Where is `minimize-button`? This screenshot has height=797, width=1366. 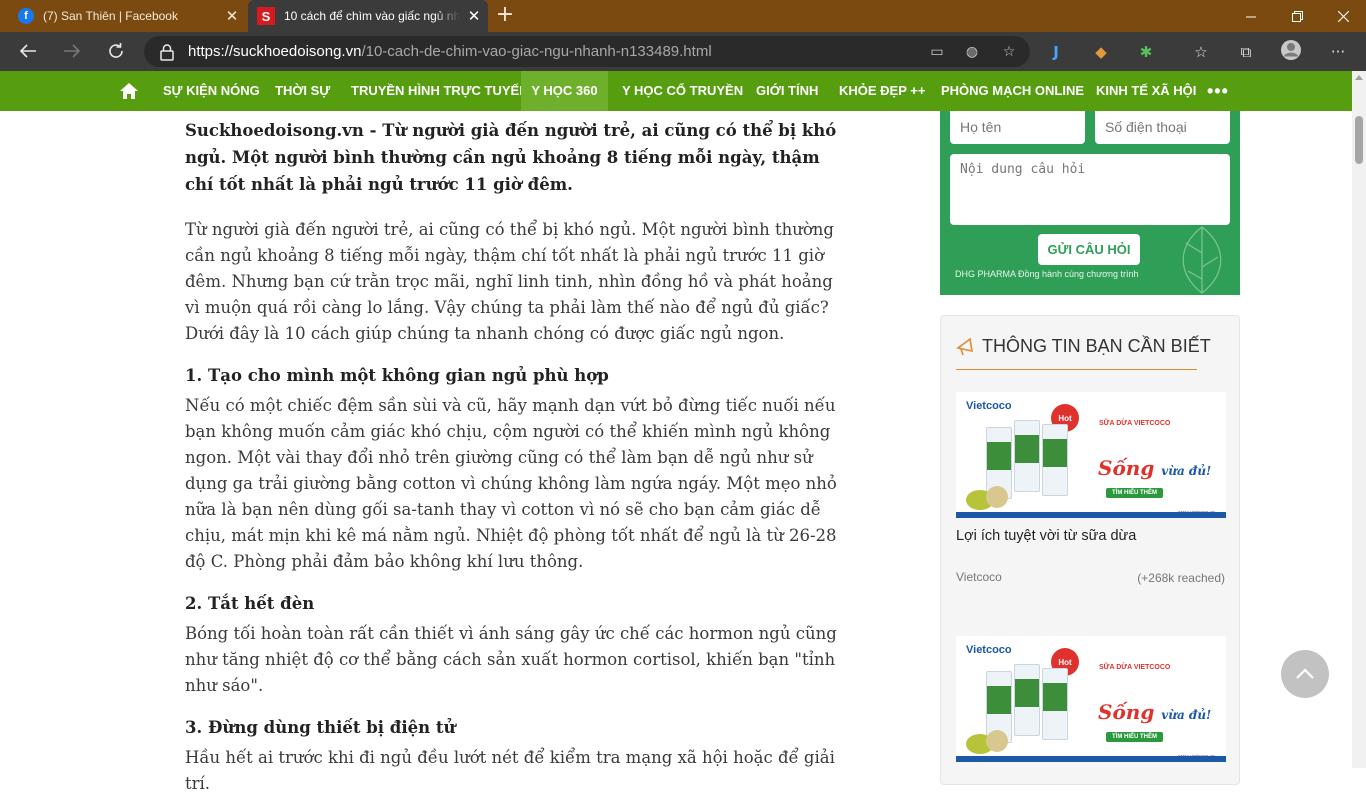
minimize-button is located at coordinates (1251, 16).